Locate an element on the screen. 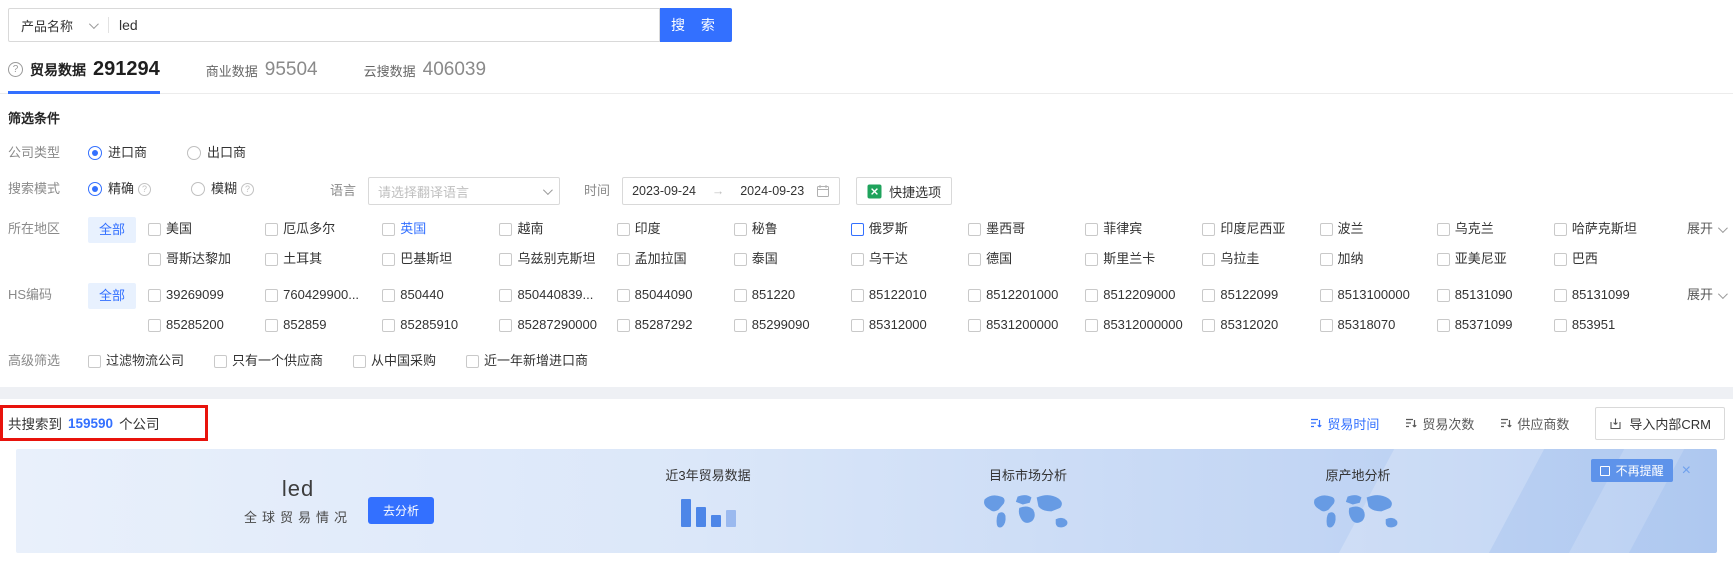 The width and height of the screenshot is (1733, 570). region-item-poland: 波兰 is located at coordinates (1378, 229).